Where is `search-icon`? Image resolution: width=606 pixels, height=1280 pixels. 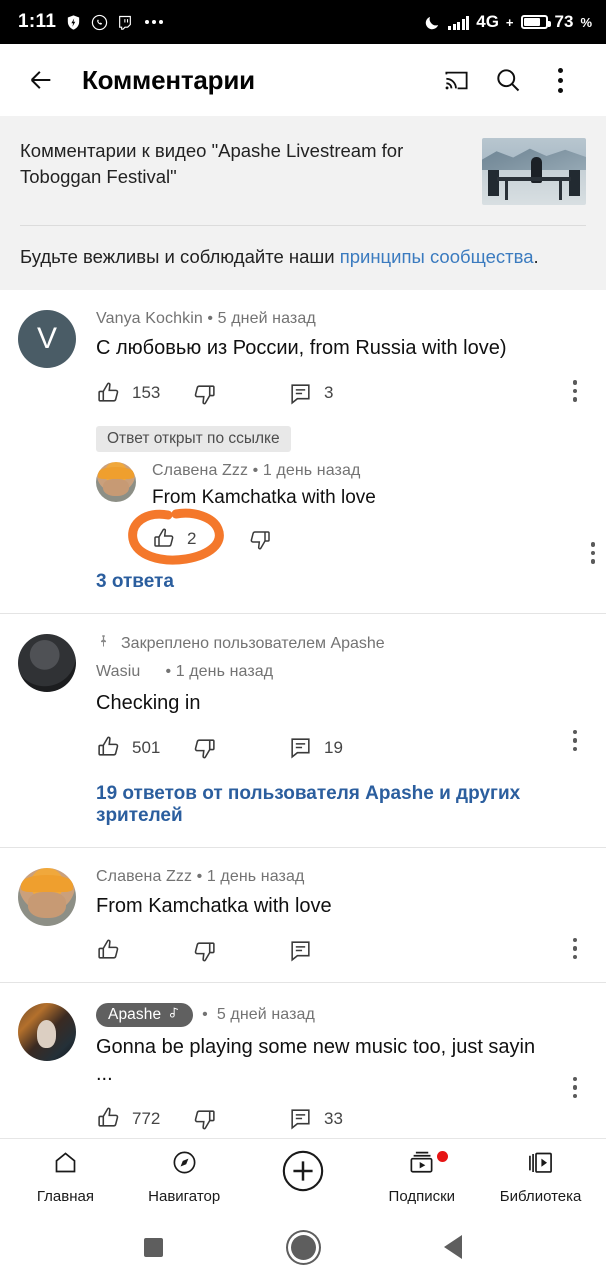
search-icon is located at coordinates (508, 80).